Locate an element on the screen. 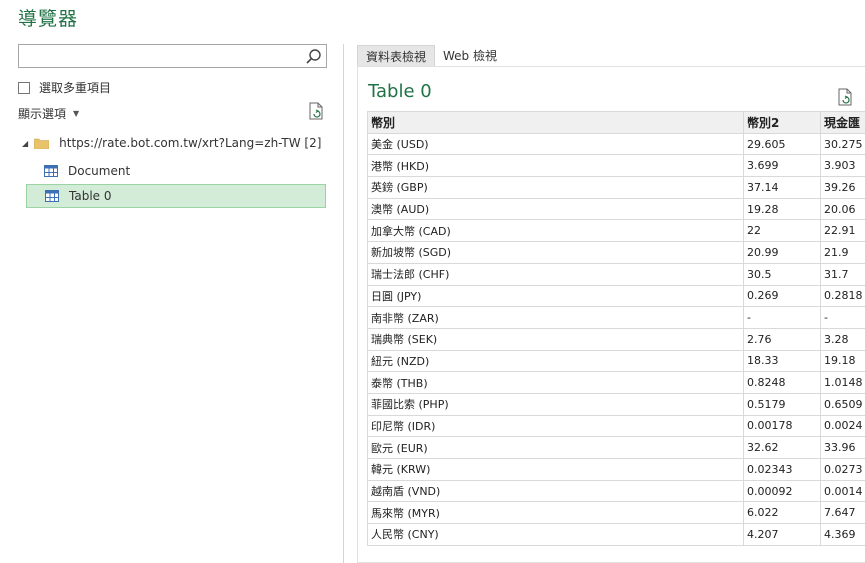 The width and height of the screenshot is (865, 563). table-cell: 0.0273 is located at coordinates (842, 469).